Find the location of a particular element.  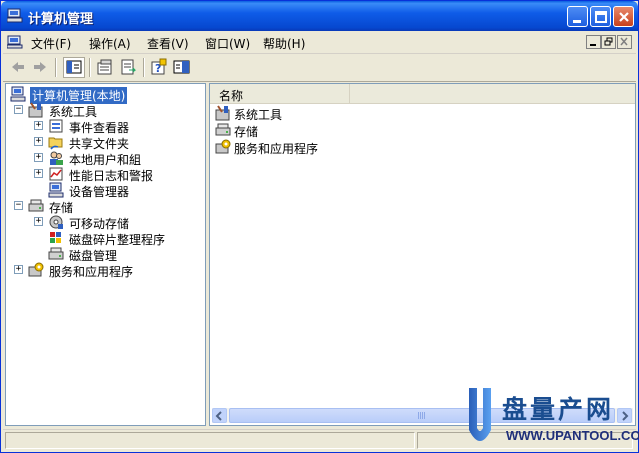

tree-label: 设备管理器 is located at coordinates (99, 191).